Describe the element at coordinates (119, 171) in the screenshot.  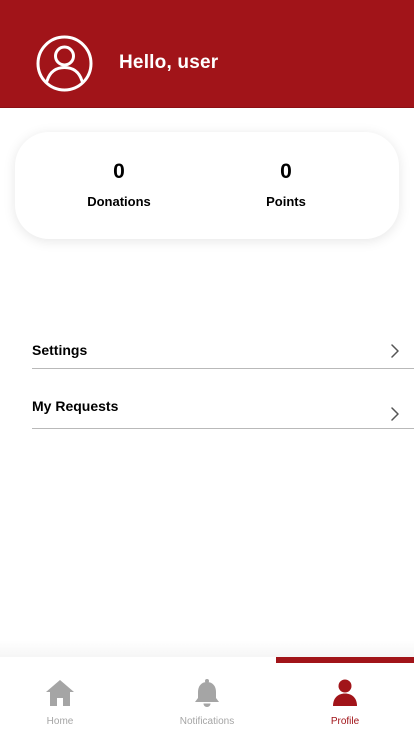
I see `donations-count: 0` at that location.